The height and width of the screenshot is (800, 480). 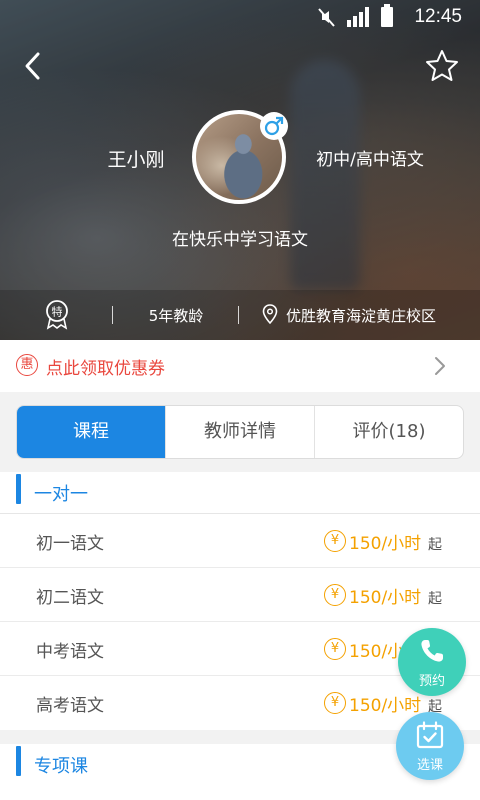 I want to click on status-bar: 12:45, so click(x=240, y=18).